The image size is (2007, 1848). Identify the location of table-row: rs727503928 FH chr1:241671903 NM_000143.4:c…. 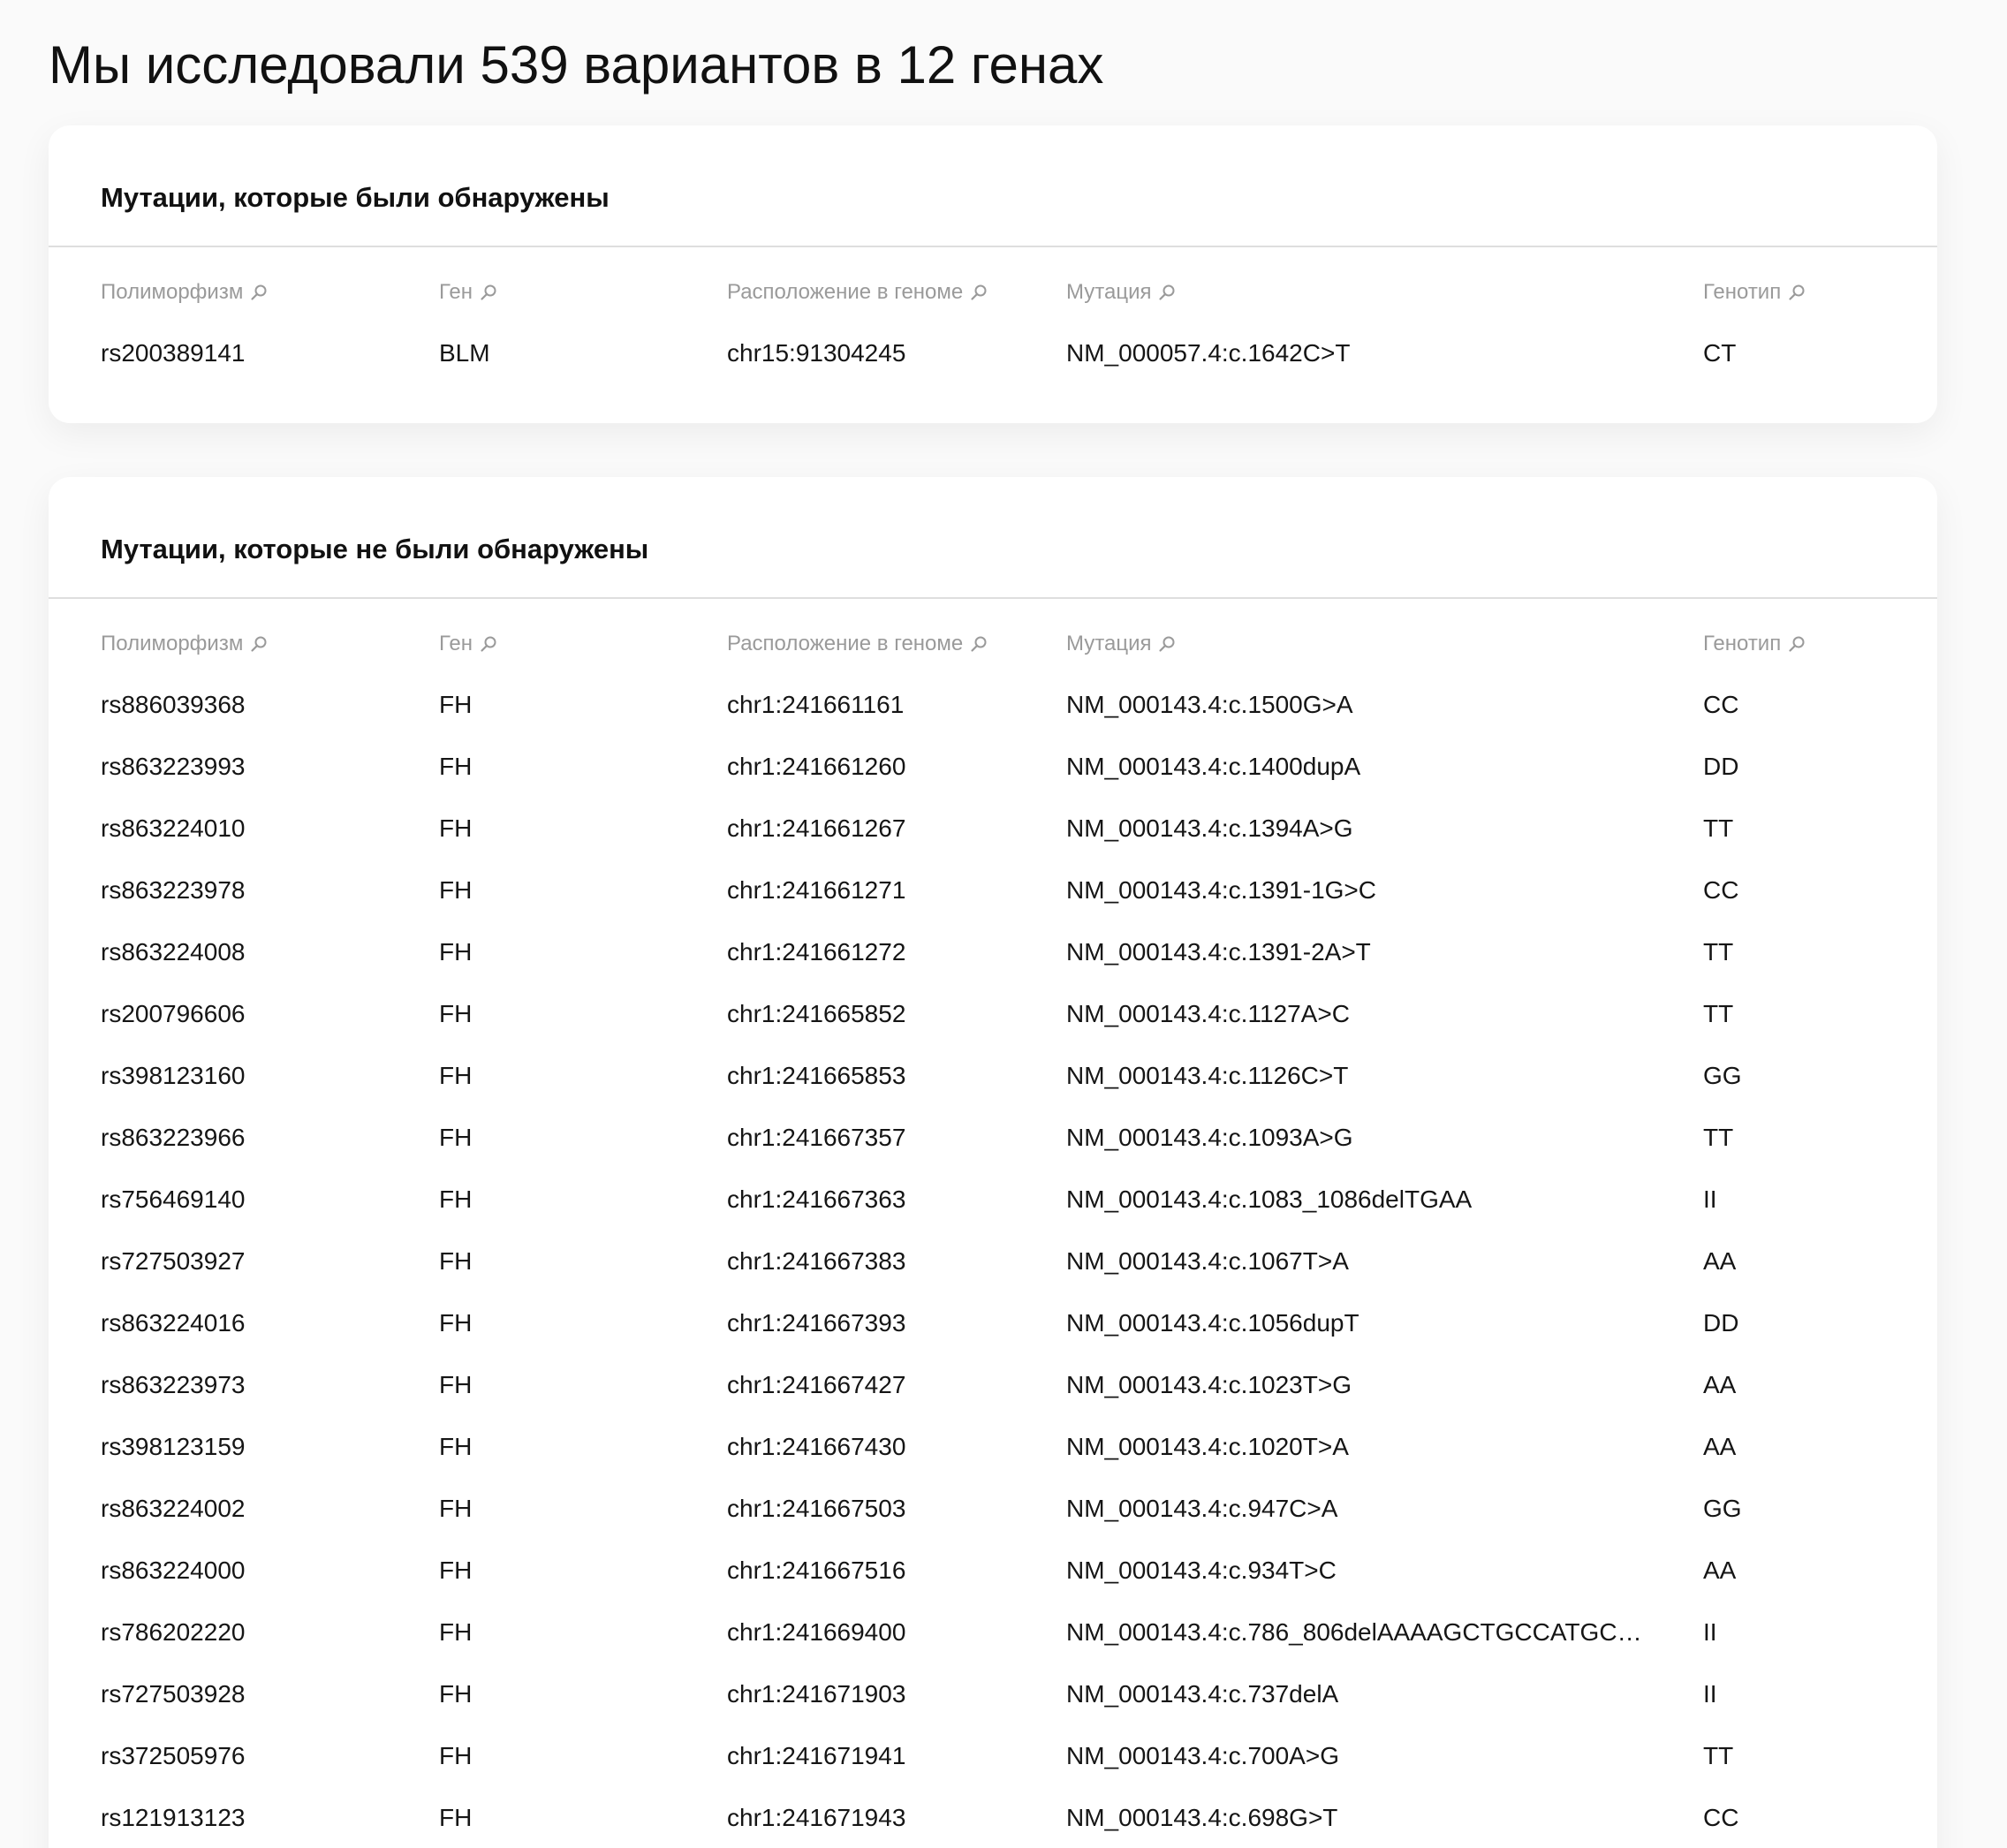
(993, 1699).